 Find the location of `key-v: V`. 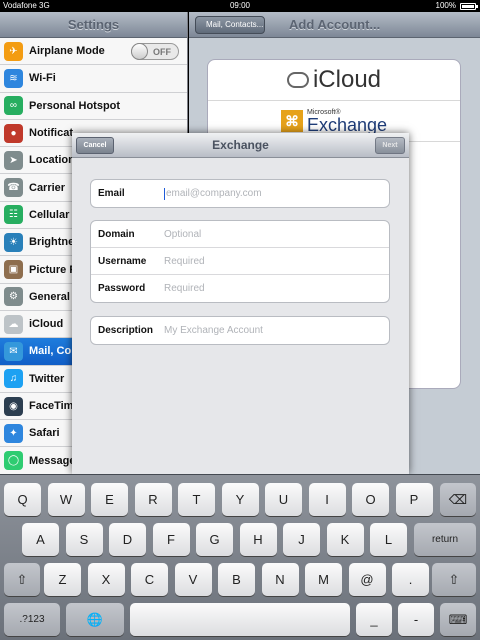

key-v: V is located at coordinates (193, 579).